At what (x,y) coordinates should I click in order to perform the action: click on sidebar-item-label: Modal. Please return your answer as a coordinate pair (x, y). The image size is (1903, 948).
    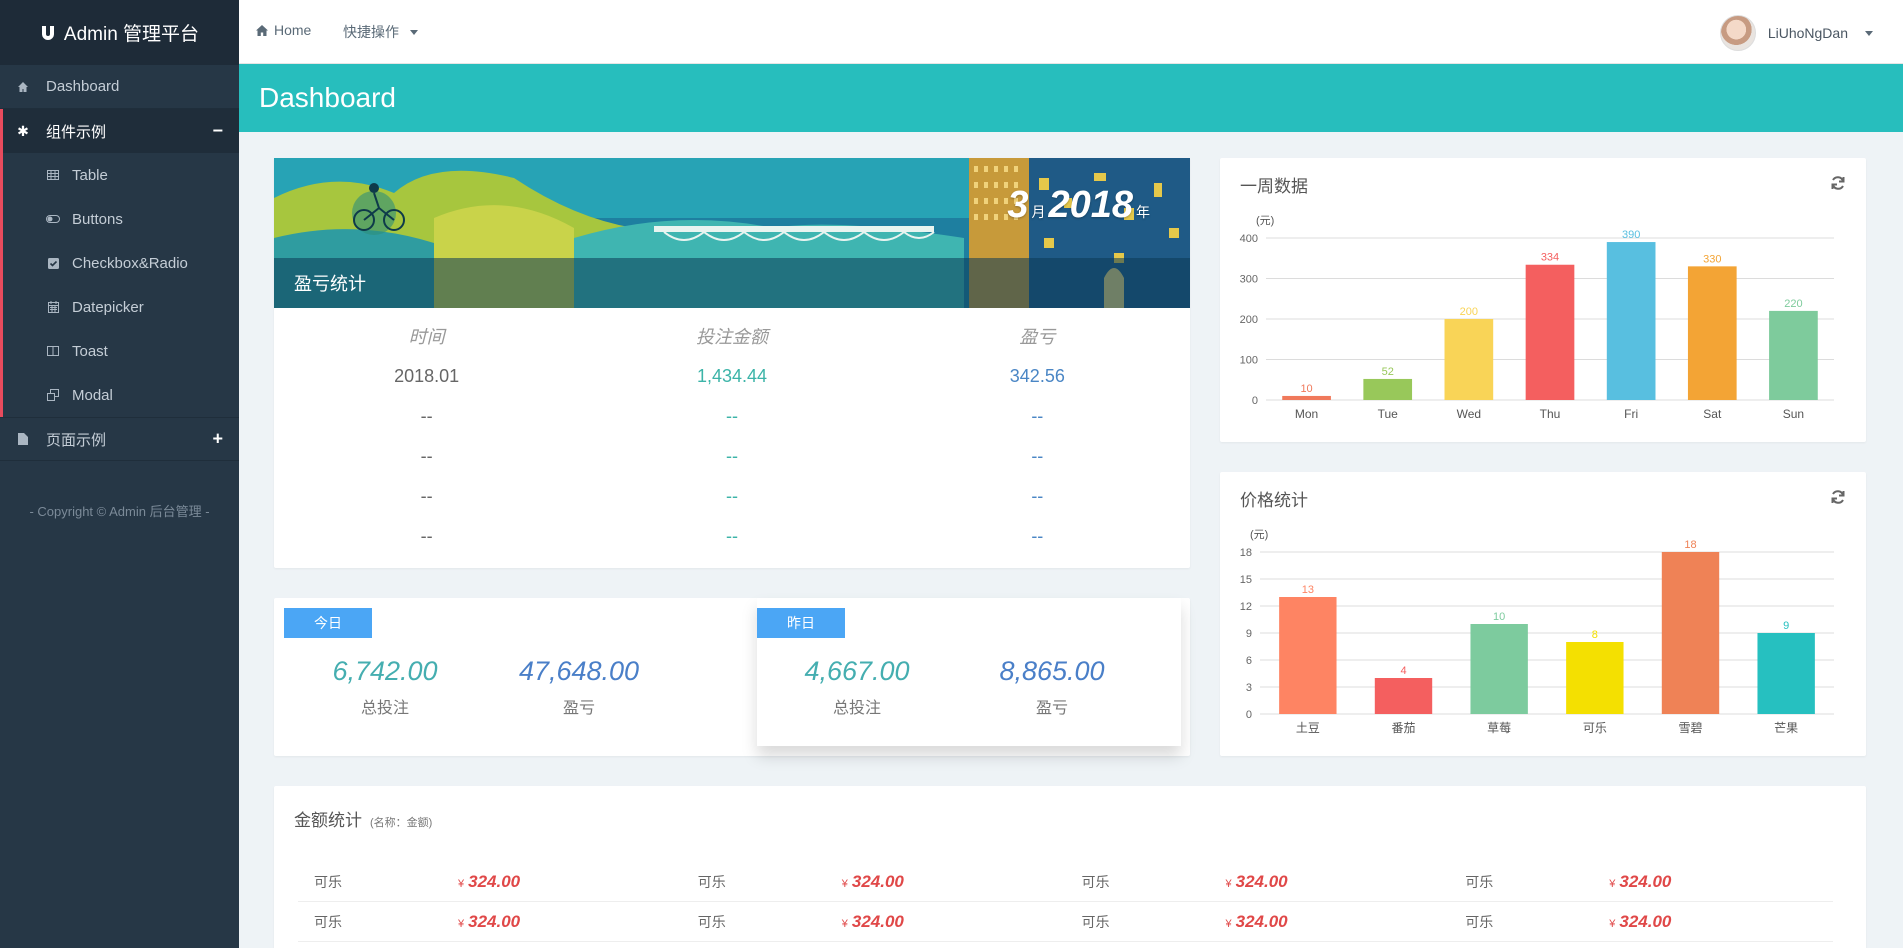
    Looking at the image, I should click on (92, 395).